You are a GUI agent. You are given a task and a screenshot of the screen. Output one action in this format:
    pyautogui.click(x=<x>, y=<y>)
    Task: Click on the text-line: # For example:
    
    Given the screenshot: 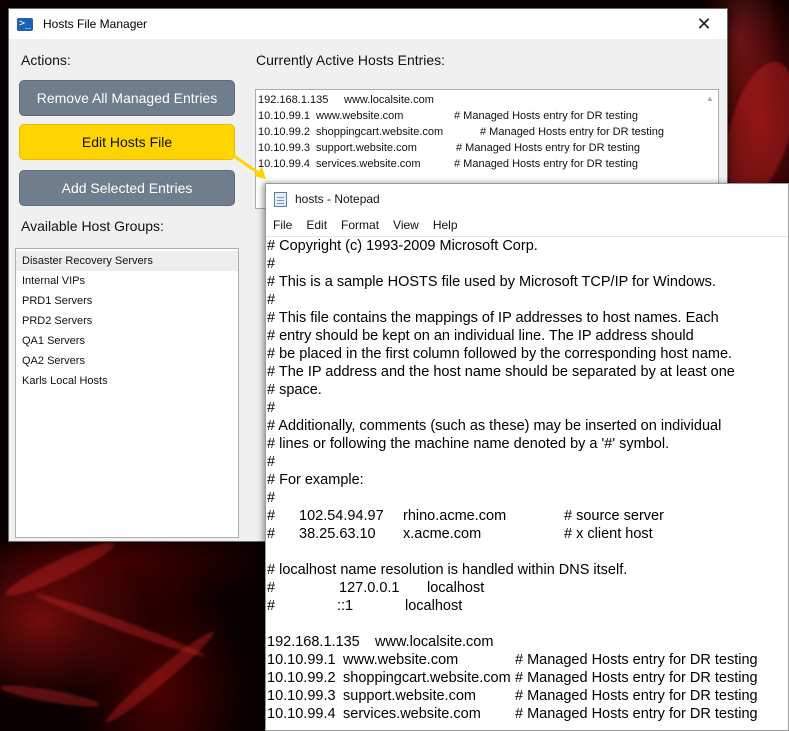 What is the action you would take?
    pyautogui.click(x=527, y=480)
    